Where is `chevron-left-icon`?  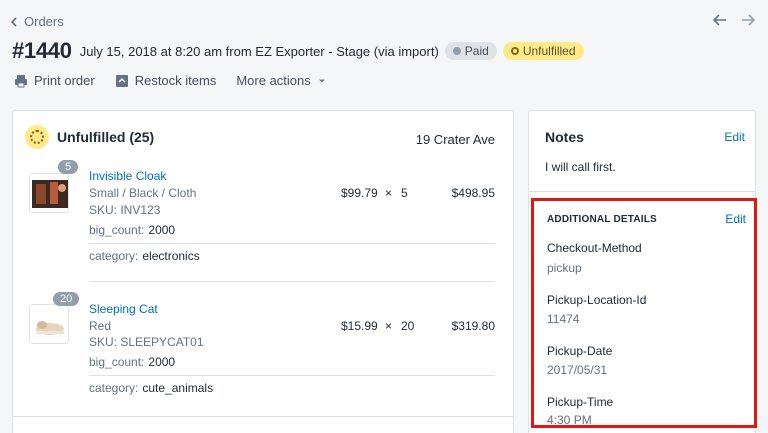 chevron-left-icon is located at coordinates (13, 21).